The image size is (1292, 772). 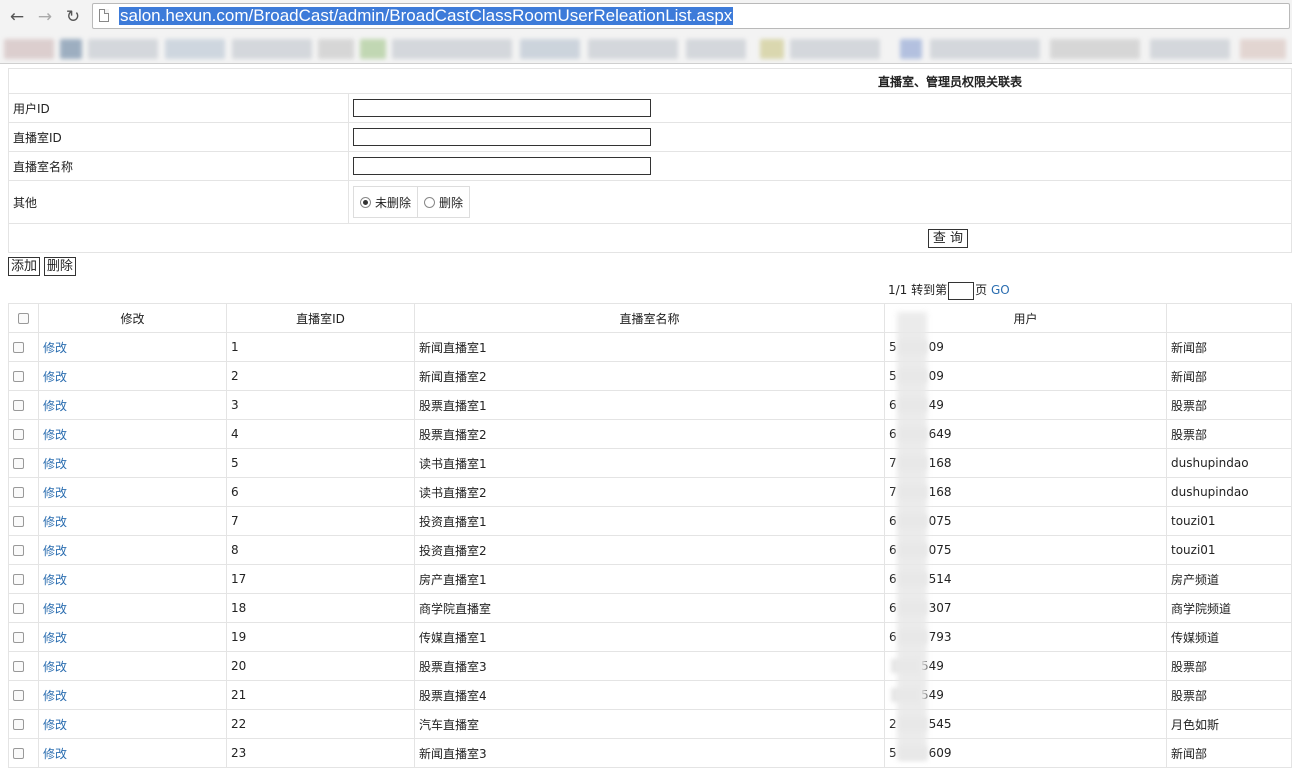 What do you see at coordinates (1025, 637) in the screenshot?
I see `row-user-id: 6 793` at bounding box center [1025, 637].